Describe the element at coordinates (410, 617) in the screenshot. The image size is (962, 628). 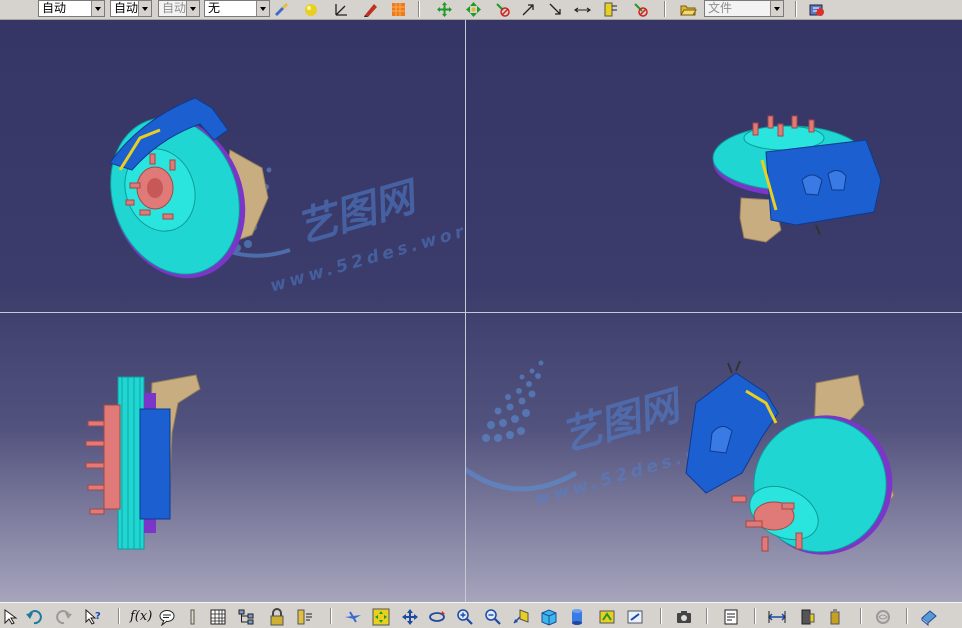
I see `pan-icon` at that location.